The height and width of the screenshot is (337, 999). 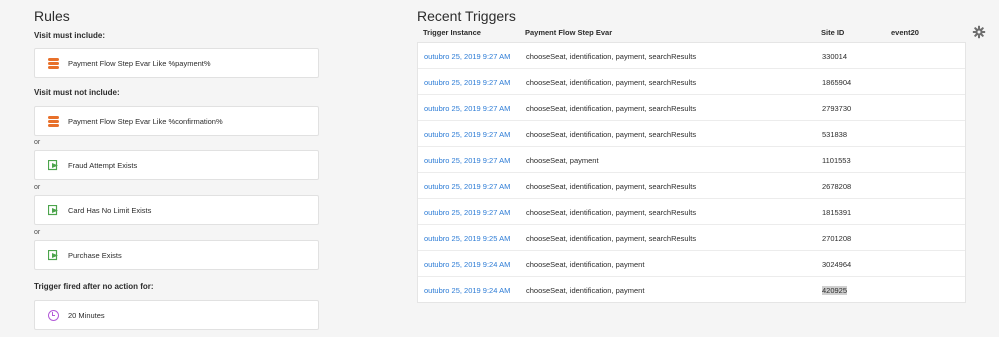 What do you see at coordinates (837, 108) in the screenshot?
I see `site-id-cell: 2793730` at bounding box center [837, 108].